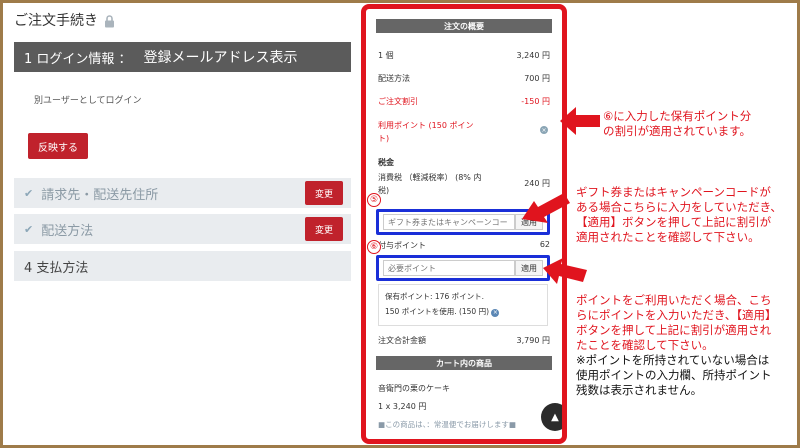 This screenshot has height=448, width=800. I want to click on apply-button: 反映する, so click(58, 146).